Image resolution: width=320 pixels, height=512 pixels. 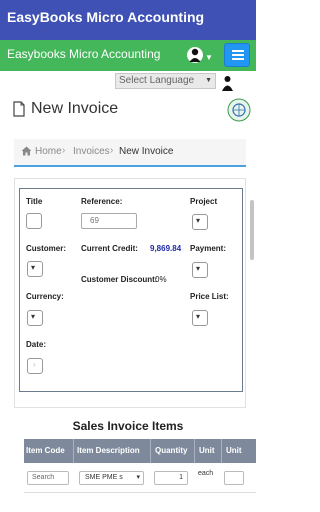 I want to click on date-input, so click(x=35, y=366).